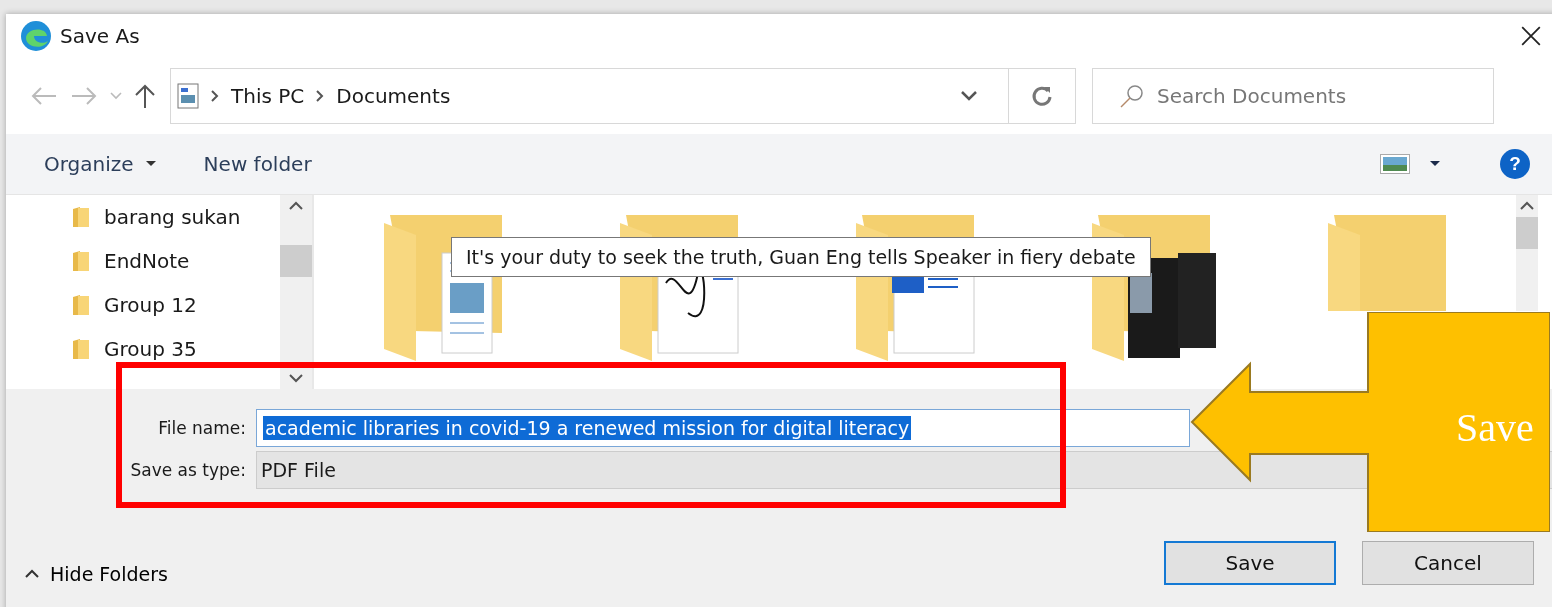  I want to click on browser-logo-icon, so click(36, 36).